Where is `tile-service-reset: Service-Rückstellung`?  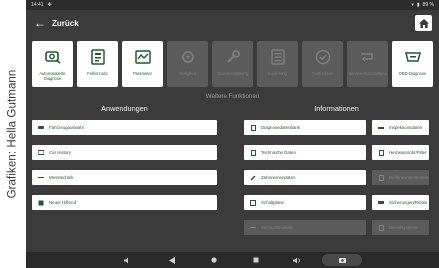 tile-service-reset: Service-Rückstellung is located at coordinates (367, 64).